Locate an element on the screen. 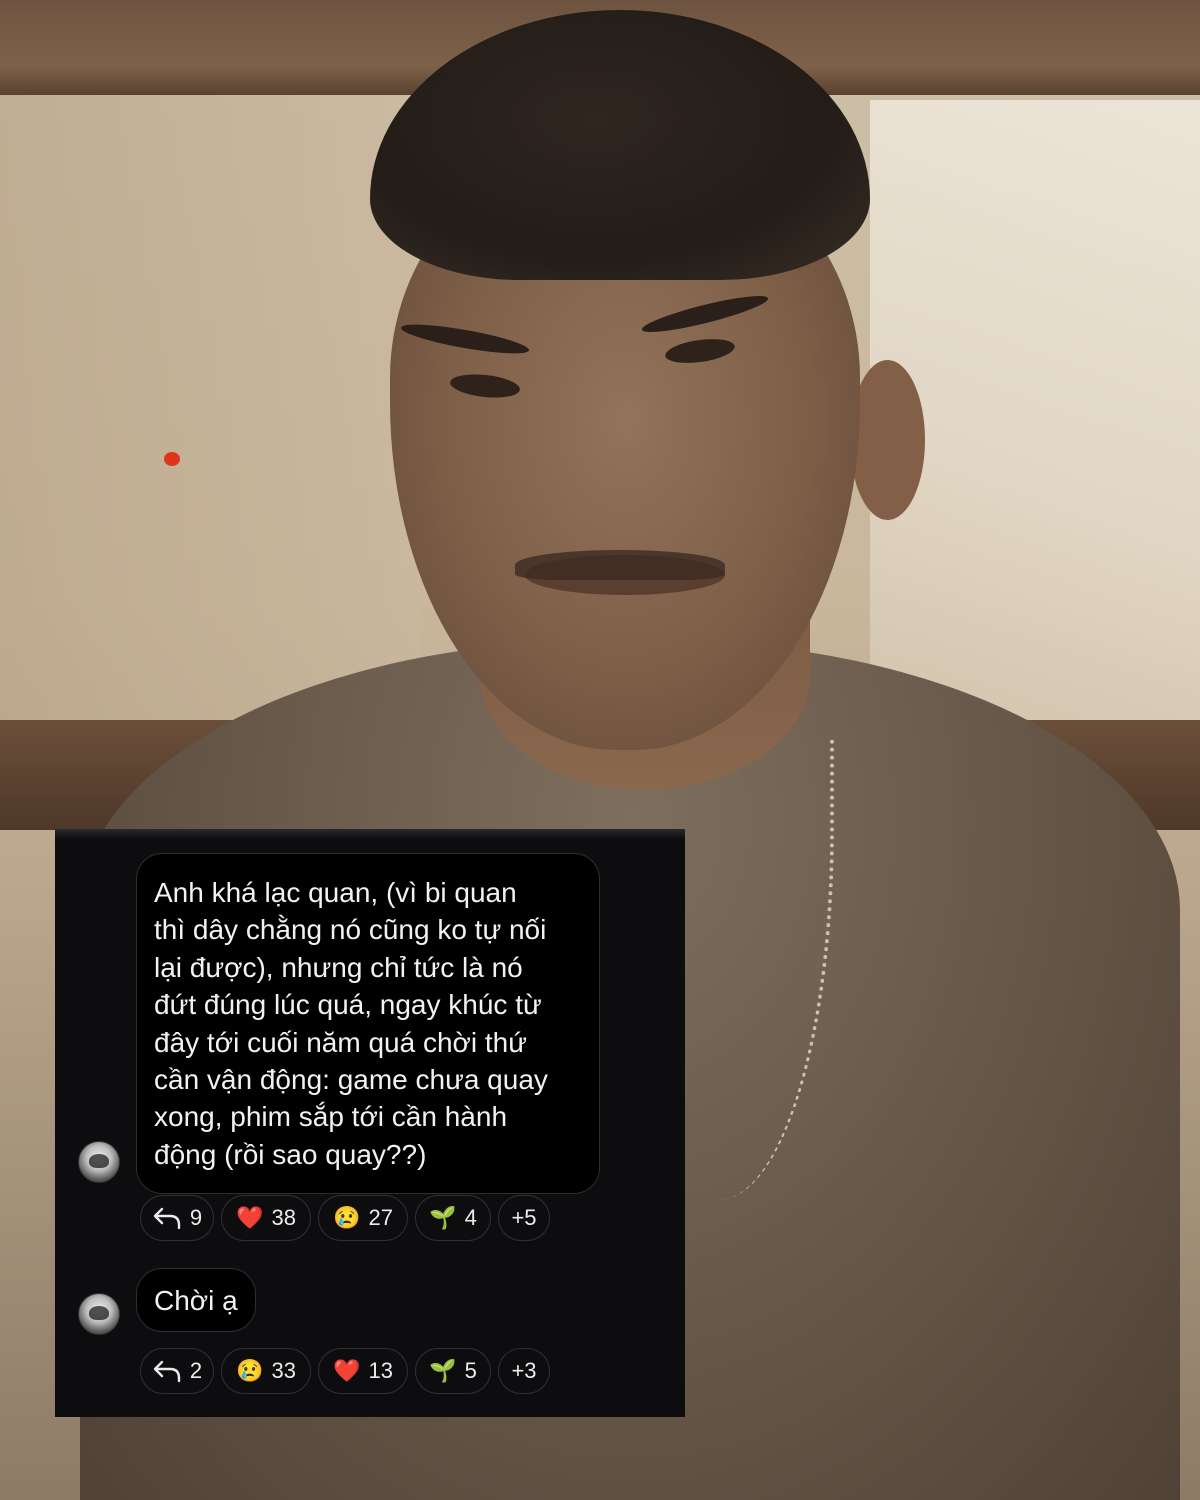 This screenshot has width=1200, height=1500. chat-top-edge is located at coordinates (370, 834).